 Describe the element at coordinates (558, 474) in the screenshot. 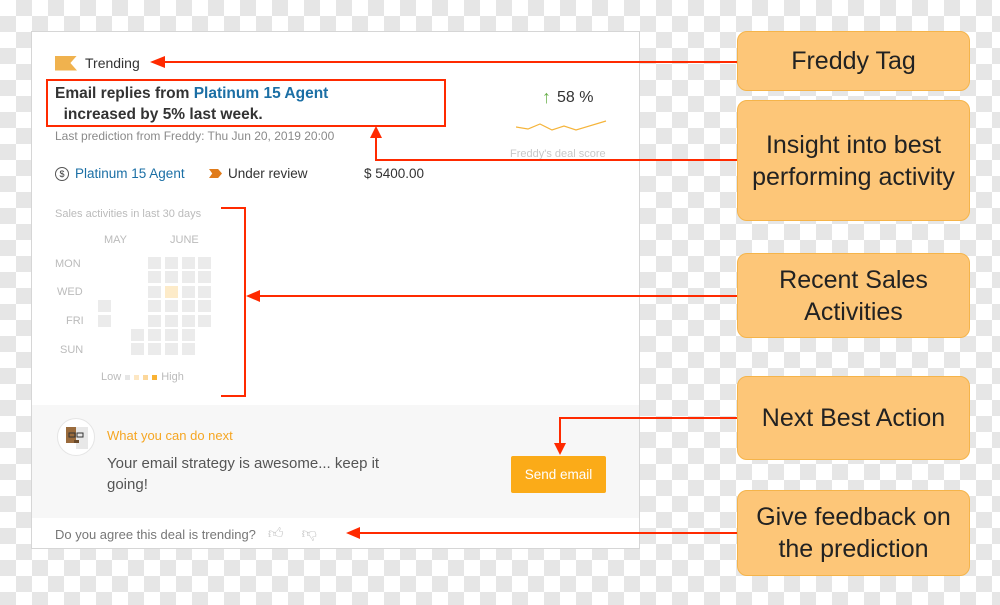

I see `send-email-button: Send email` at that location.